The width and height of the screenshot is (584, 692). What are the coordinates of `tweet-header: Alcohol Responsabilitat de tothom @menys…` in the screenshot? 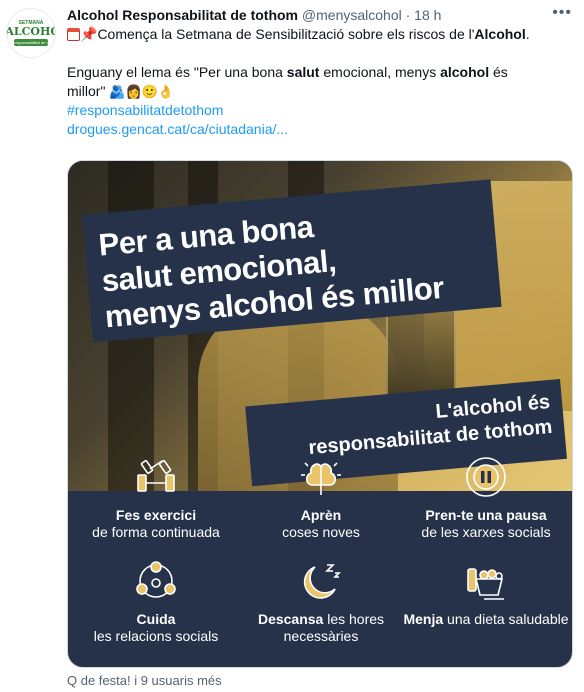 It's located at (310, 15).